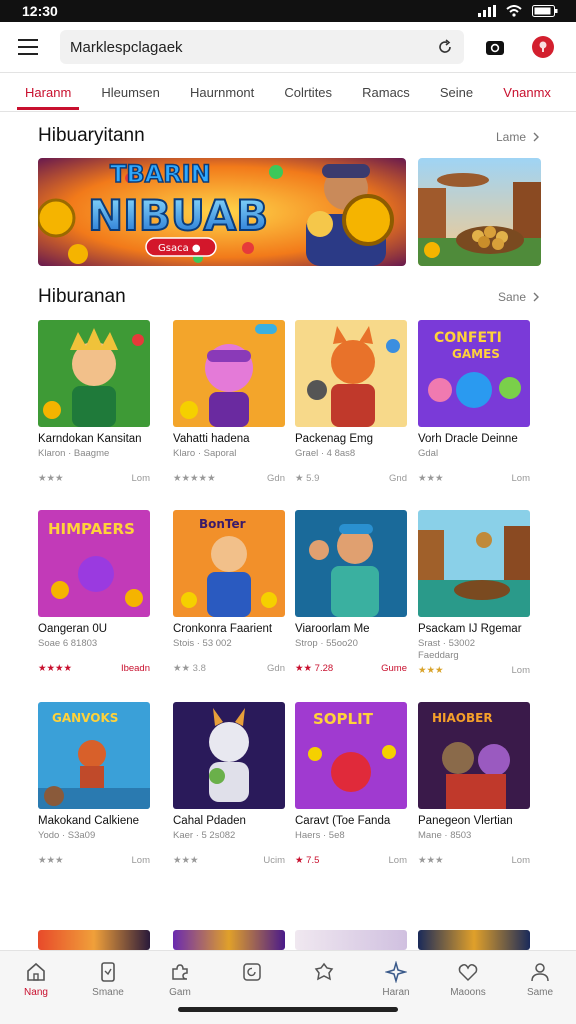 This screenshot has height=1024, width=576. What do you see at coordinates (324, 992) in the screenshot?
I see `nav-gem` at bounding box center [324, 992].